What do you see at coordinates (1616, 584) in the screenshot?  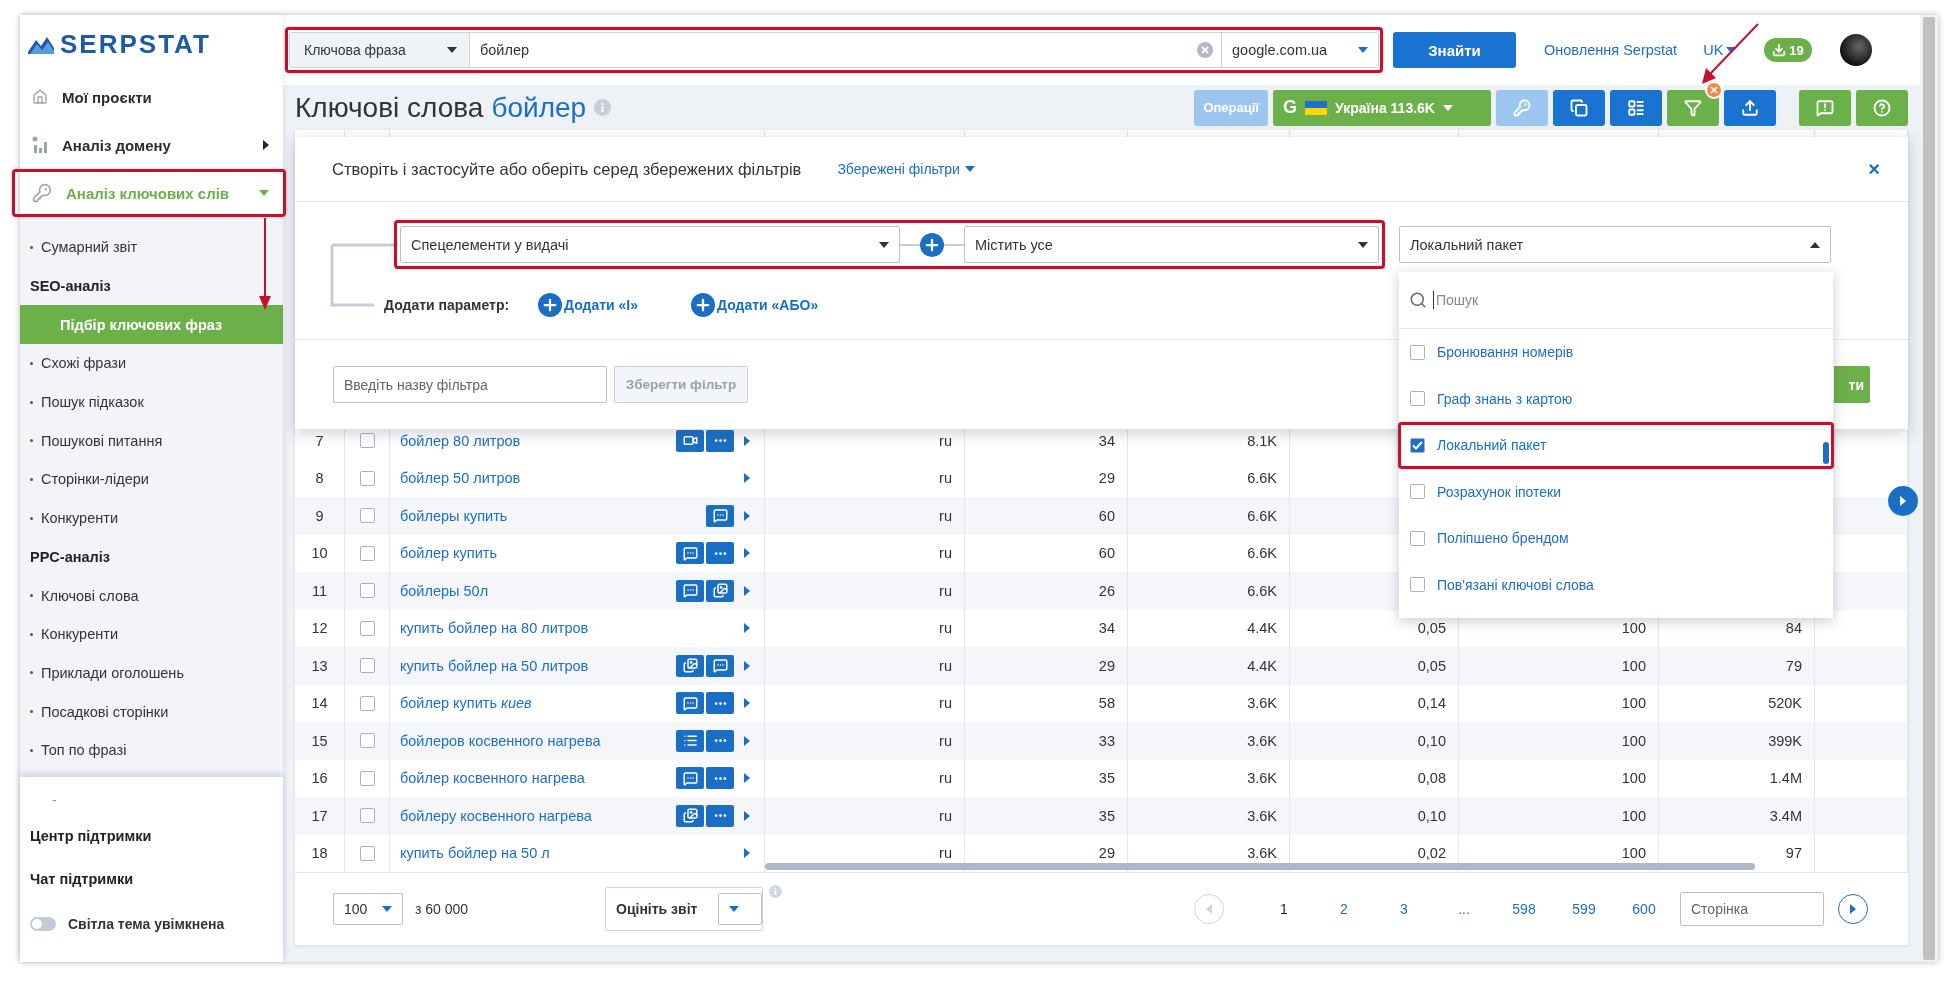 I see `dropdown-option: Пов'язані ключові слова` at bounding box center [1616, 584].